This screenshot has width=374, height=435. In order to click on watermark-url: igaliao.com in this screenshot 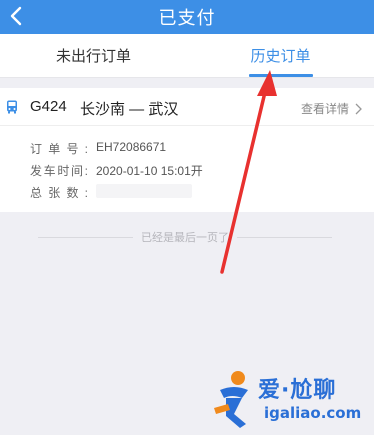, I will do `click(313, 413)`.